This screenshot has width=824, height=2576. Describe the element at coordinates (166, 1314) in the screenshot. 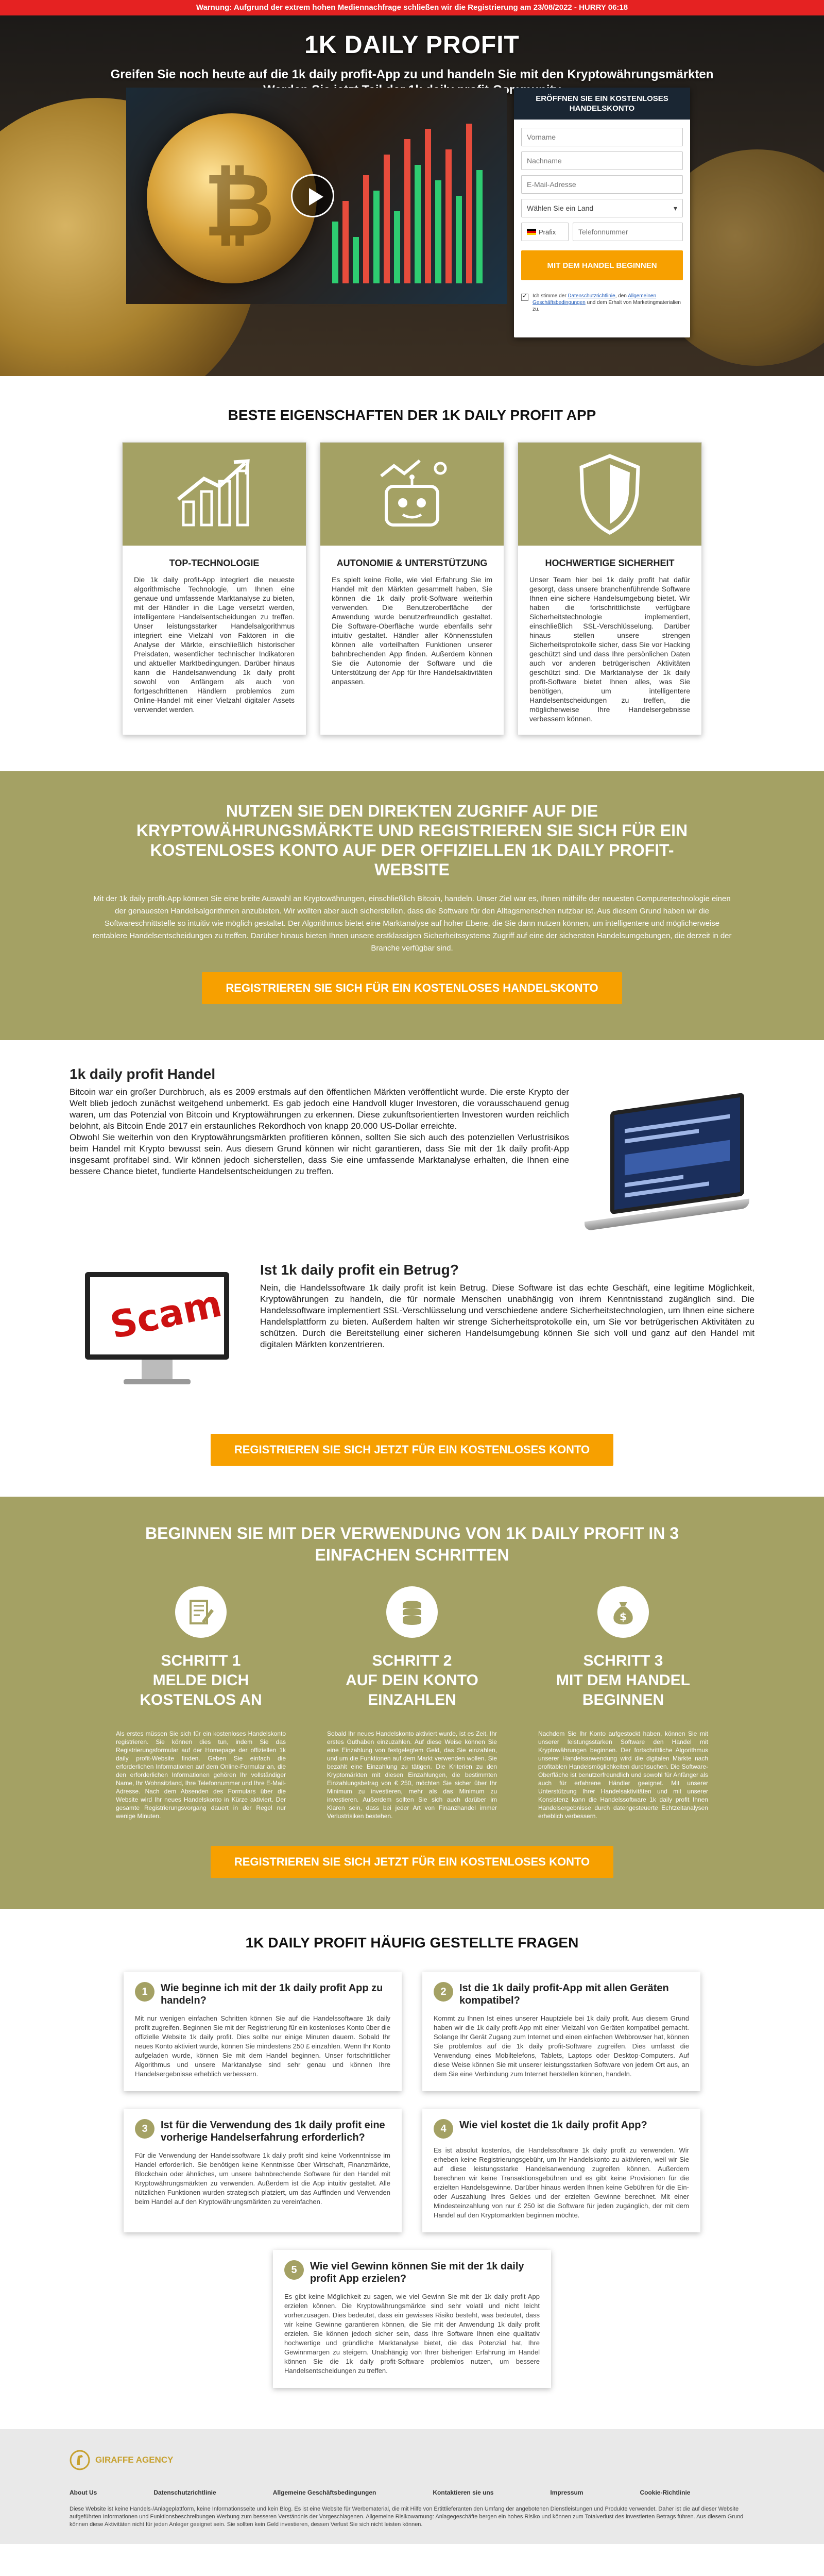

I see `scam-word: Scam` at that location.